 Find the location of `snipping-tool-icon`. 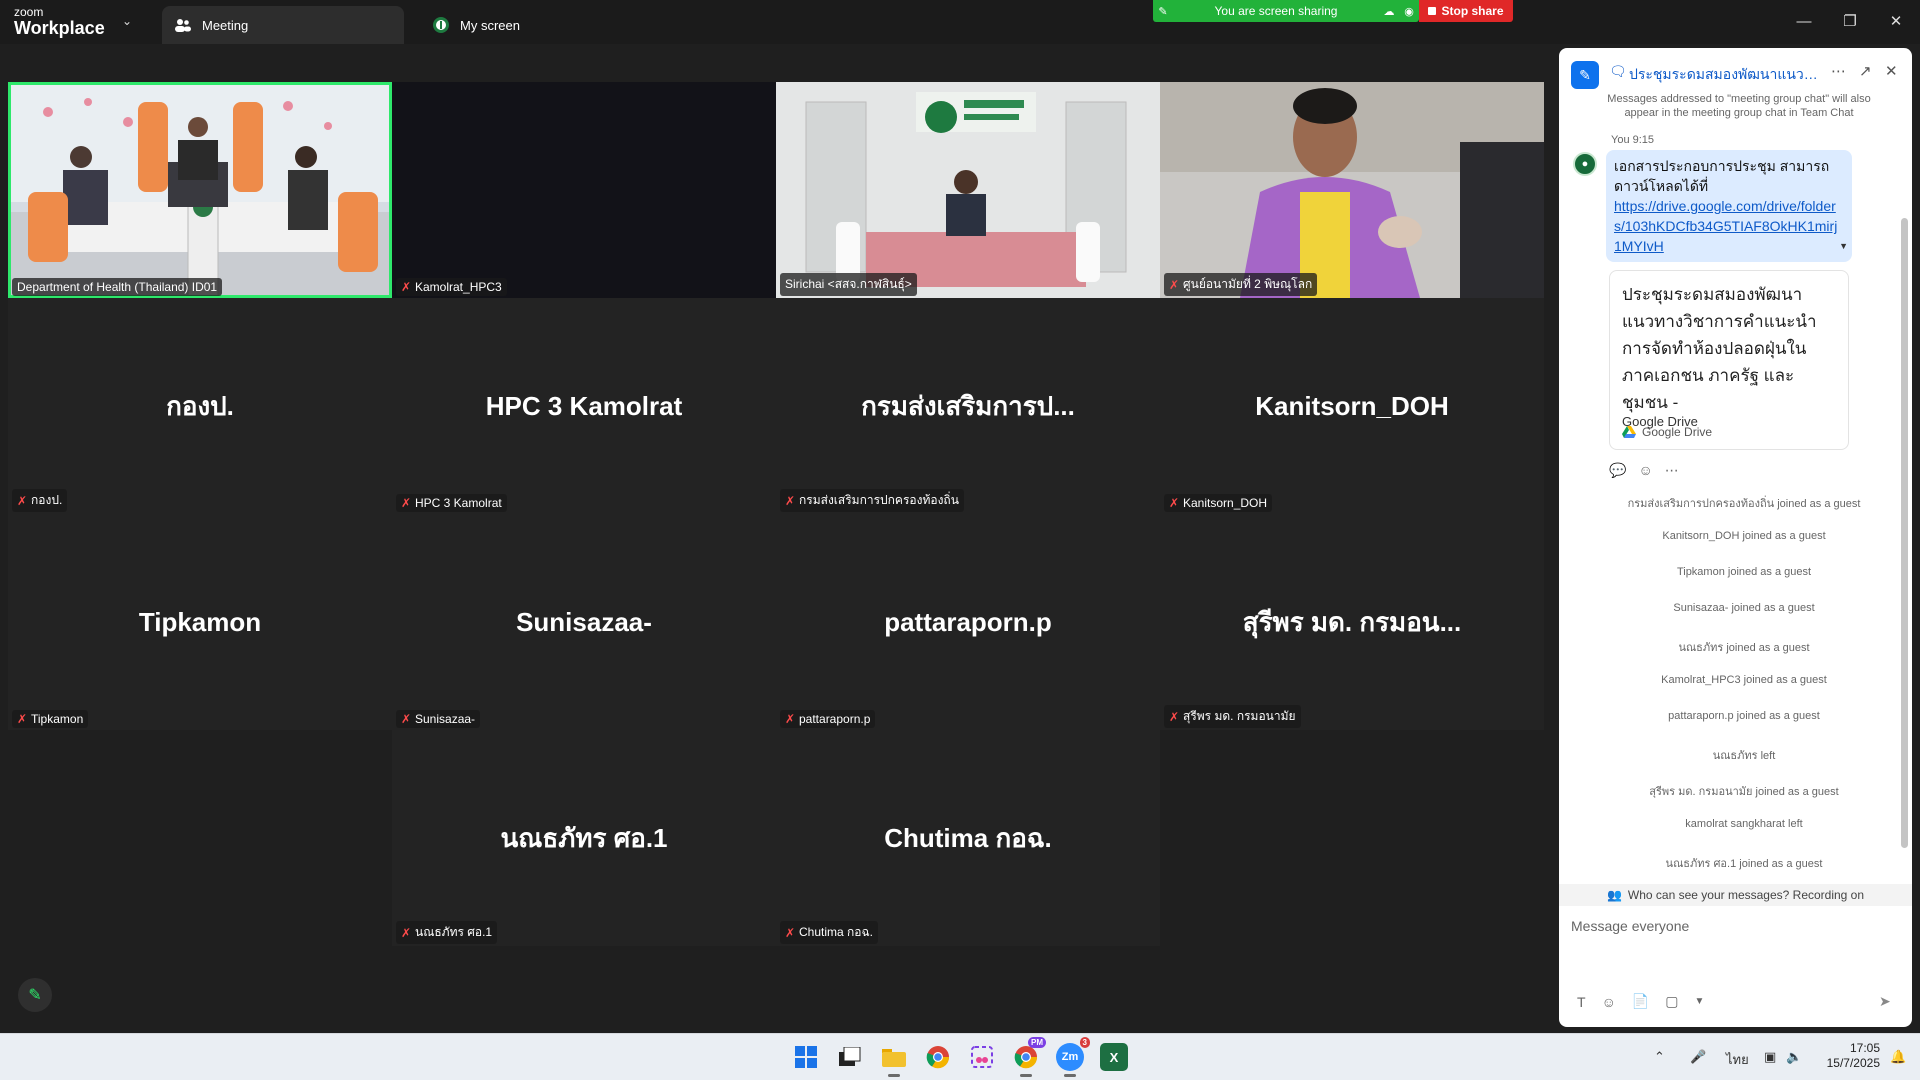

snipping-tool-icon is located at coordinates (982, 1057).